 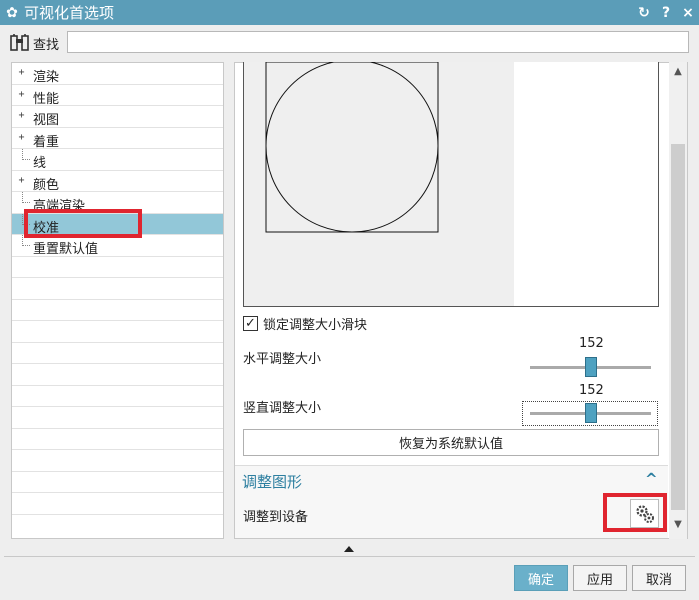 What do you see at coordinates (678, 71) in the screenshot?
I see `scroll-up-icon: ▲` at bounding box center [678, 71].